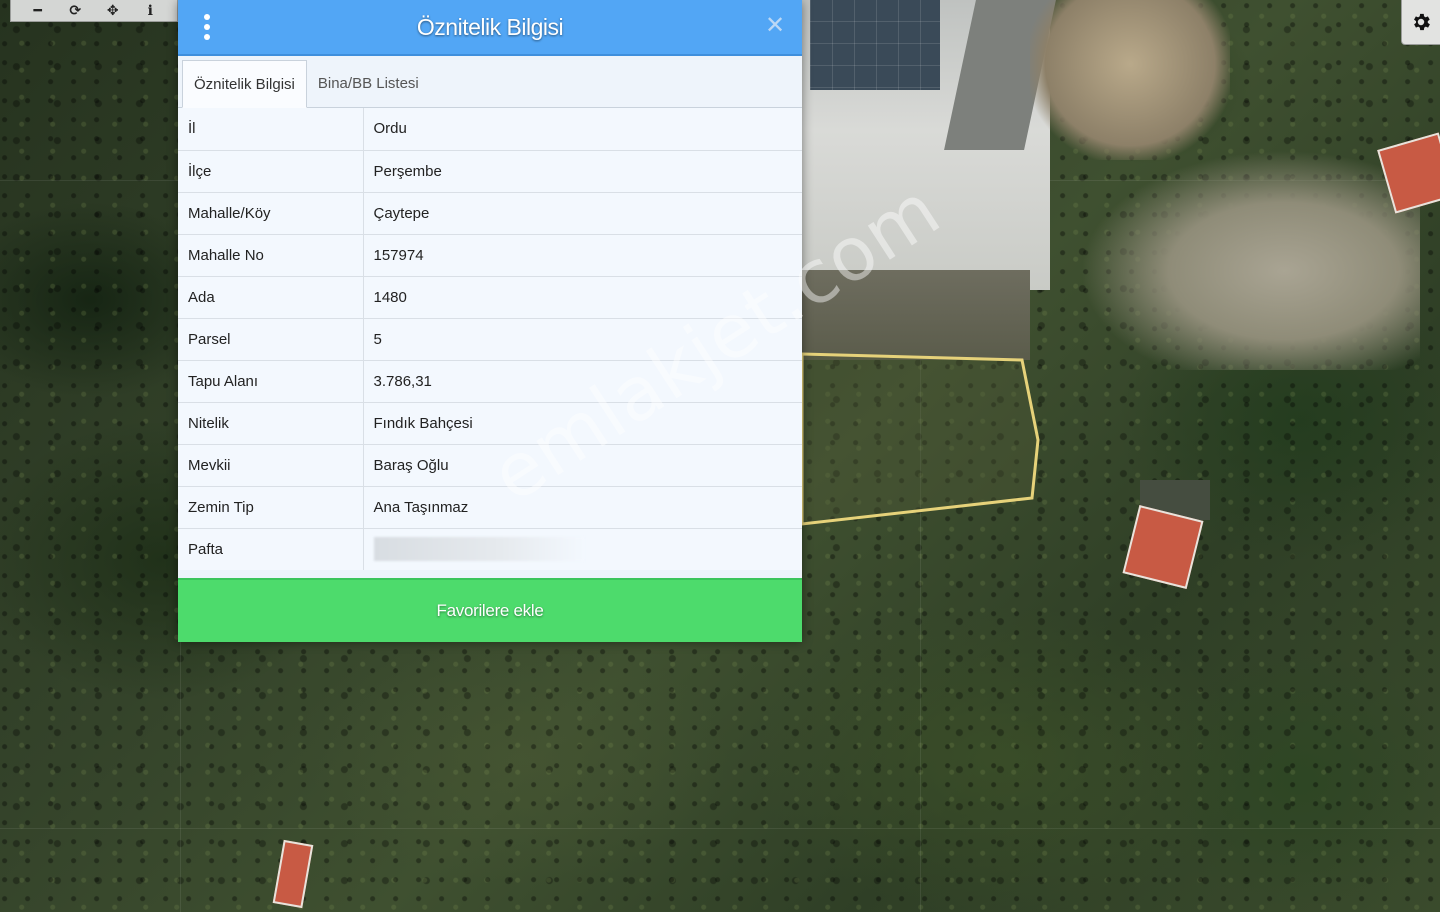 The width and height of the screenshot is (1440, 912). Describe the element at coordinates (271, 339) in the screenshot. I see `attr-key: Parsel` at that location.